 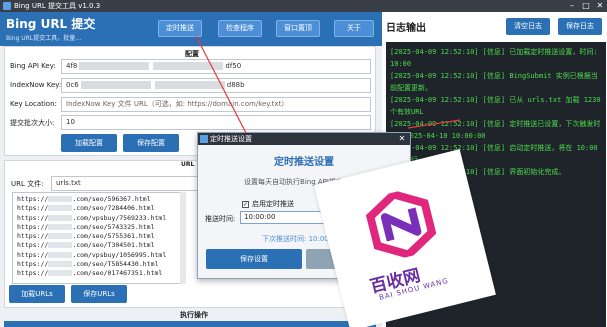 I want to click on url-list-item: https:// .com/seo/T5854430.html, so click(x=99, y=264).